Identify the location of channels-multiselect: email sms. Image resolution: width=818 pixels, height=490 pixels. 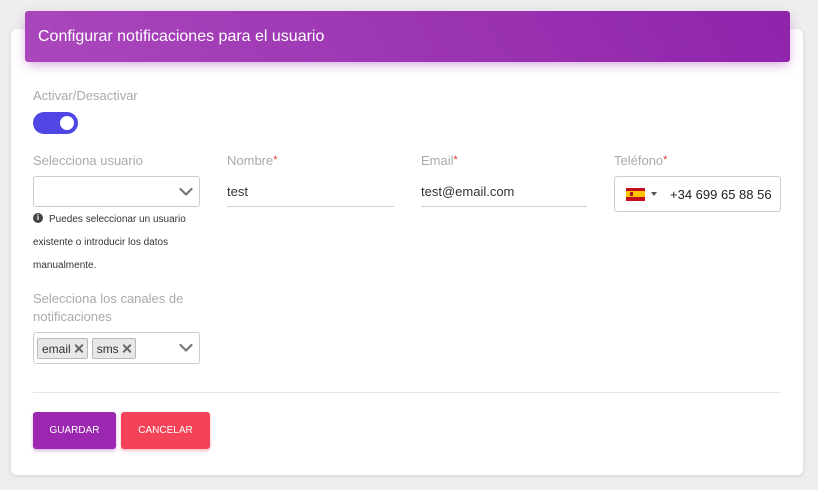
(116, 348).